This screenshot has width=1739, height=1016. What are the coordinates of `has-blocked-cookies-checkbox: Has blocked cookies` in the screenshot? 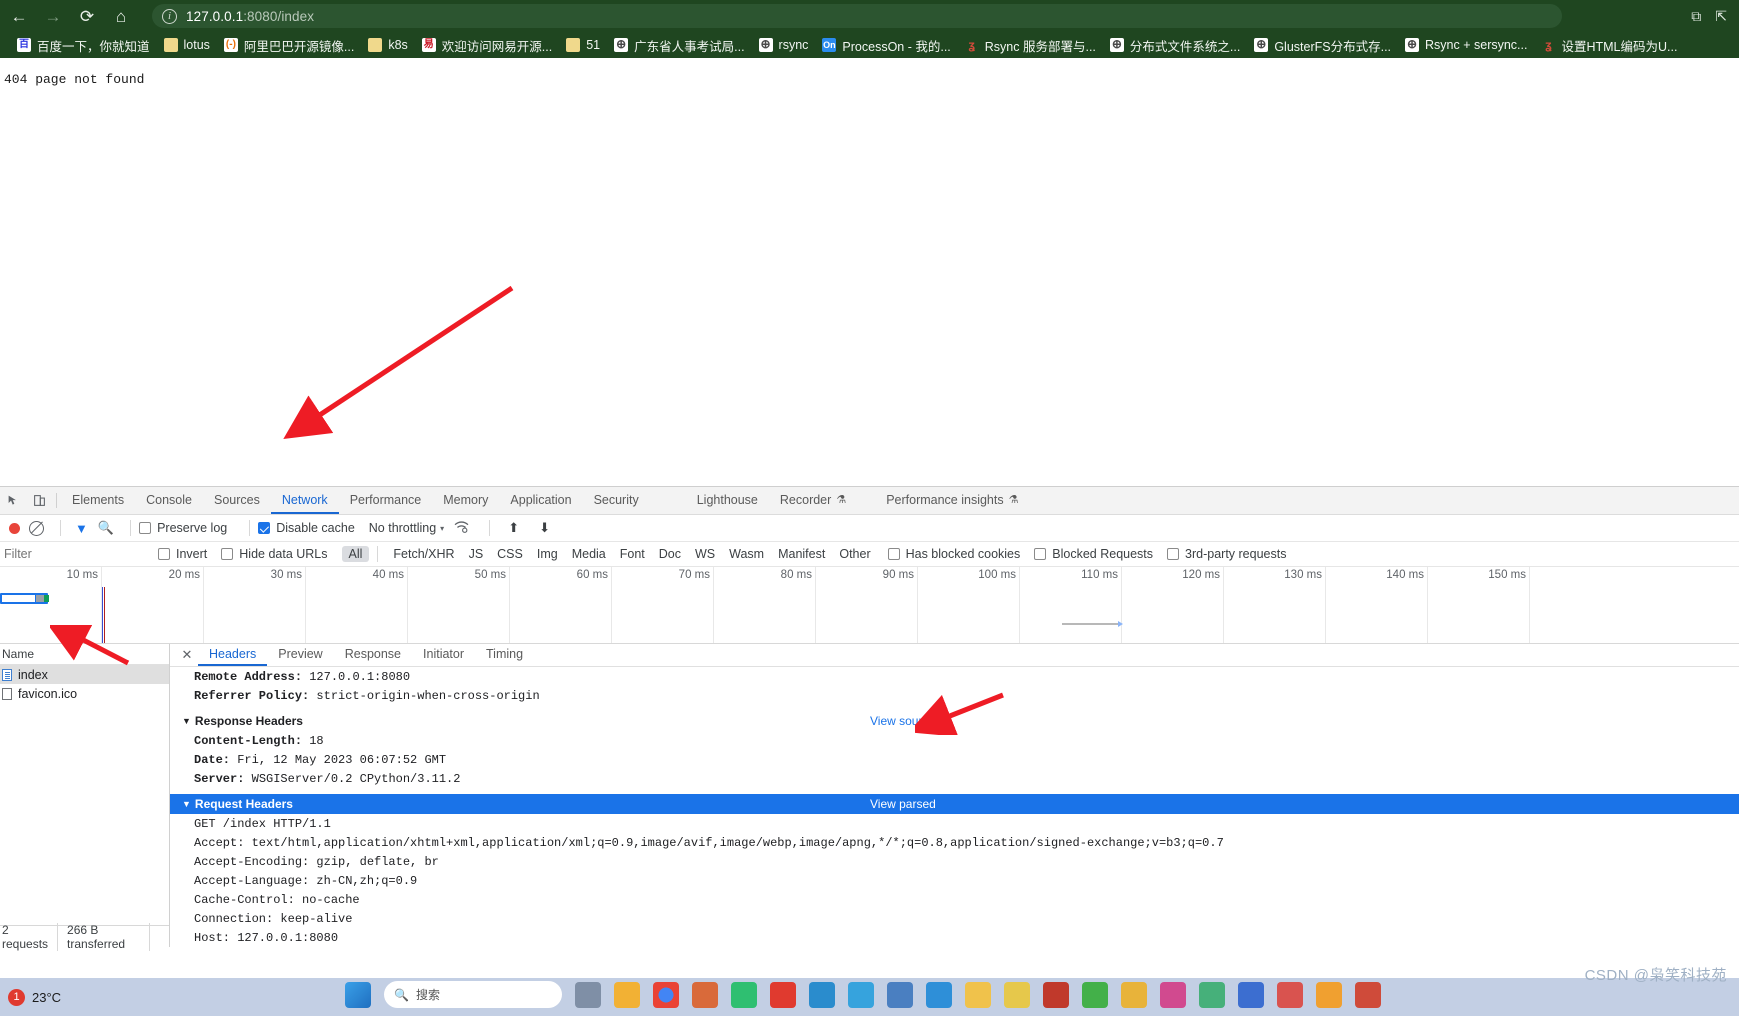 It's located at (953, 554).